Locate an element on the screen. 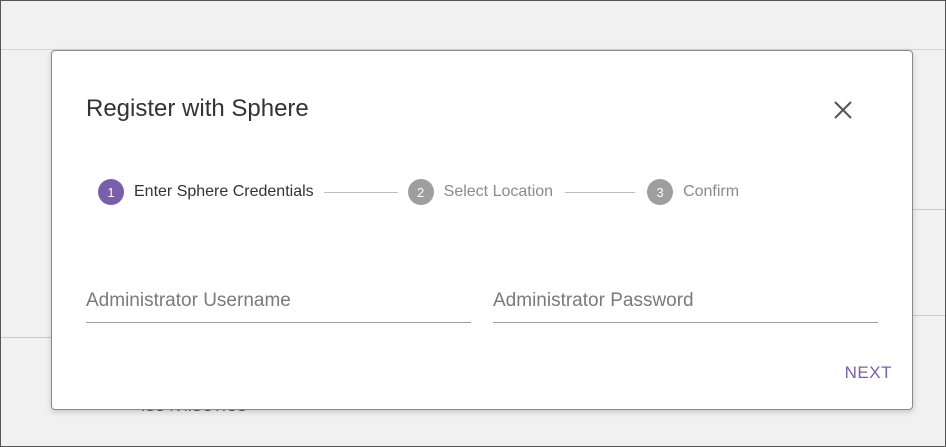  step-enter-credentials: 1 Enter Sphere Credentials is located at coordinates (206, 192).